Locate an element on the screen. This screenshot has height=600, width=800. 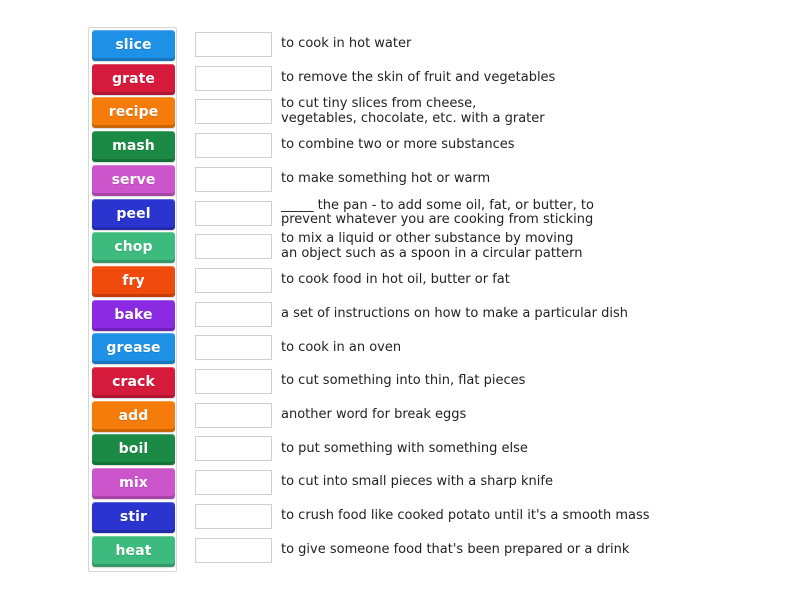
definition-text: to cook food in hot oil, butter or fat is located at coordinates (395, 280).